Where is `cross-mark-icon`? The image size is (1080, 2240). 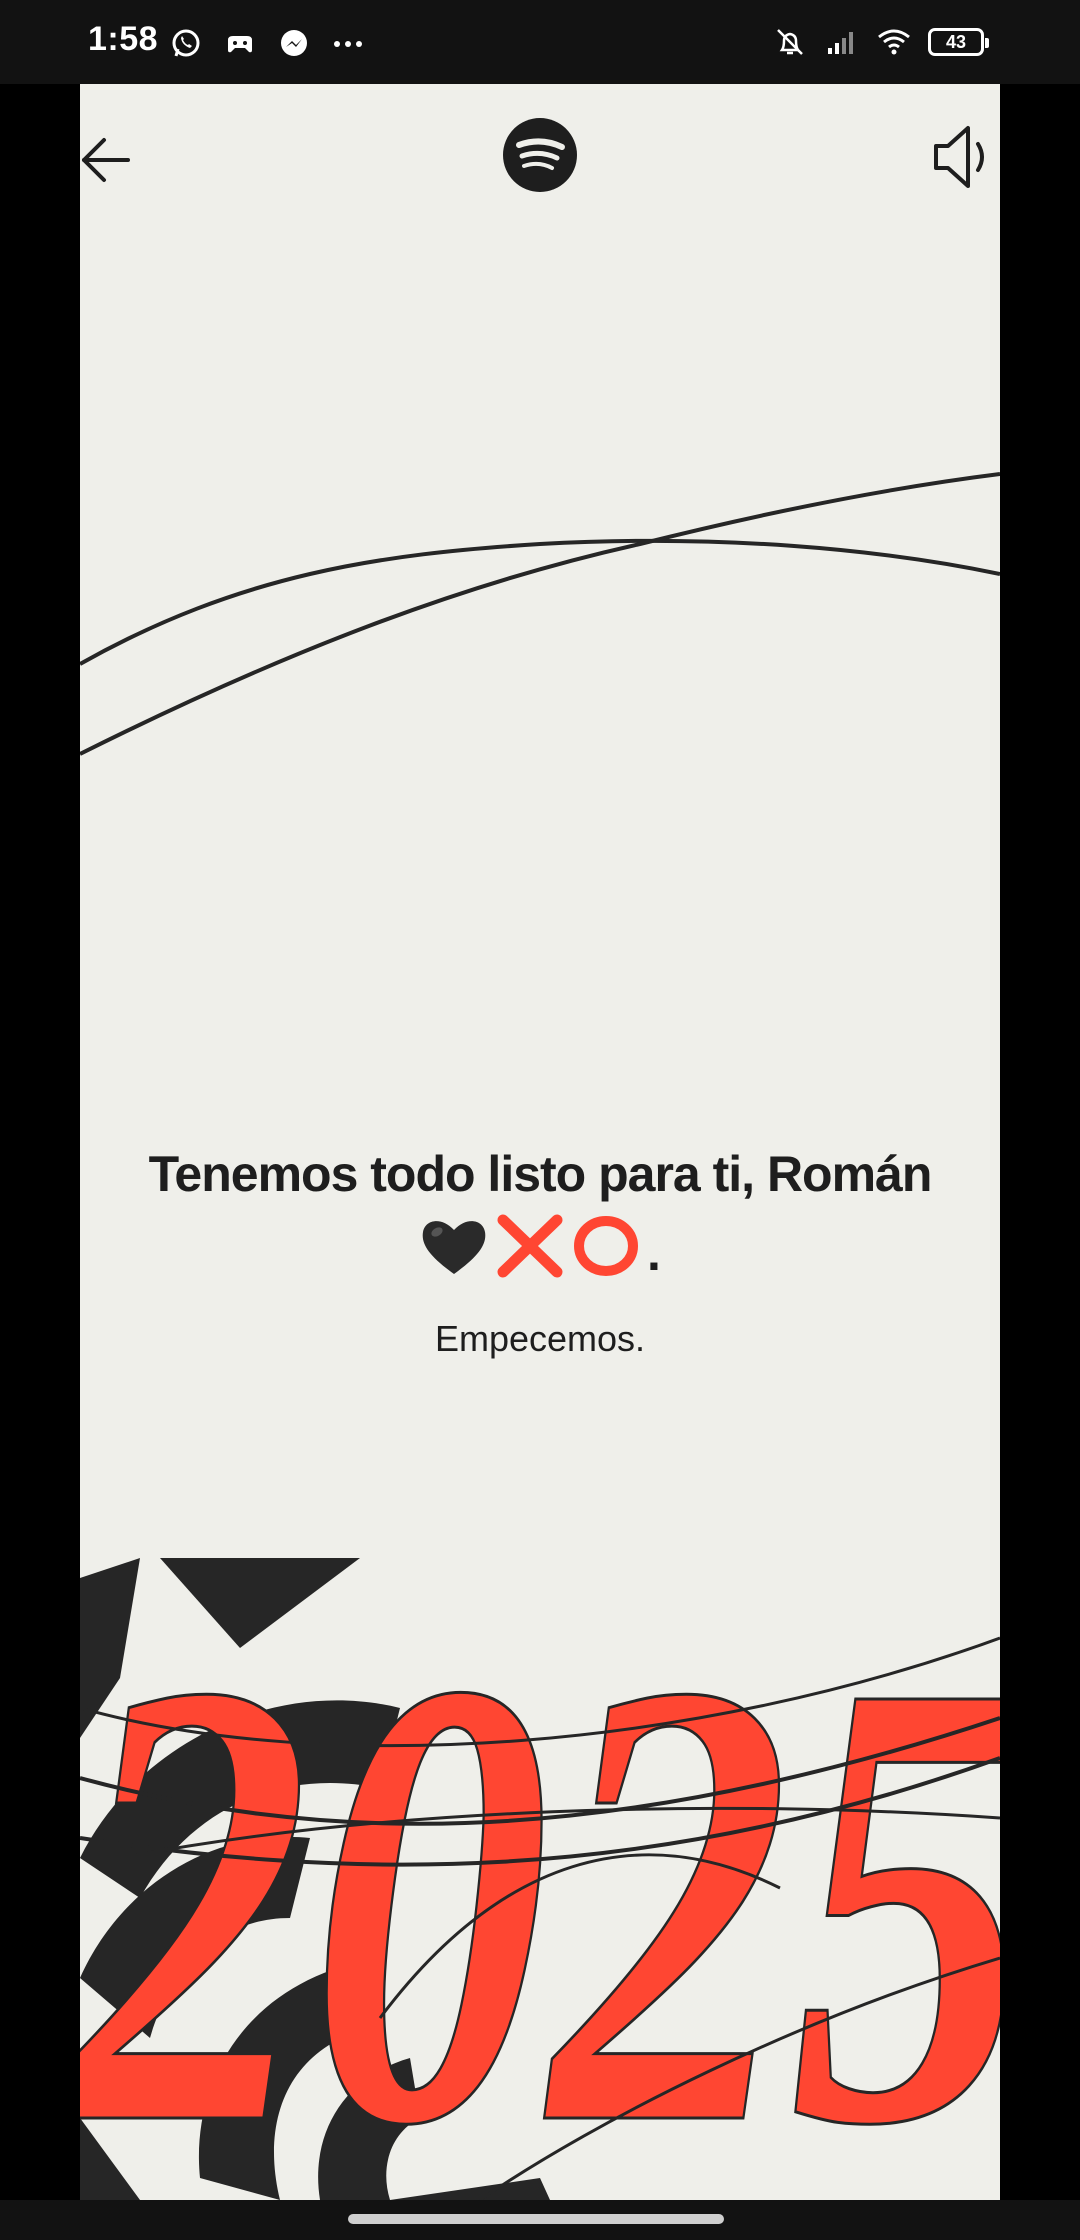 cross-mark-icon is located at coordinates (530, 1246).